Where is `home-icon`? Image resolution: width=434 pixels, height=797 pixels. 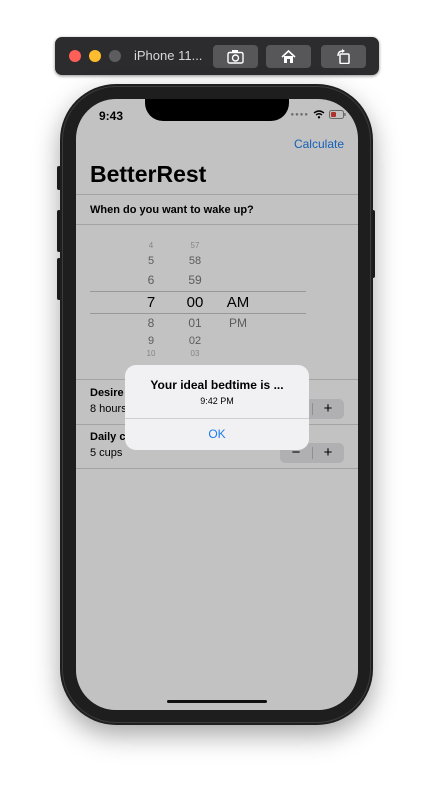 home-icon is located at coordinates (288, 56).